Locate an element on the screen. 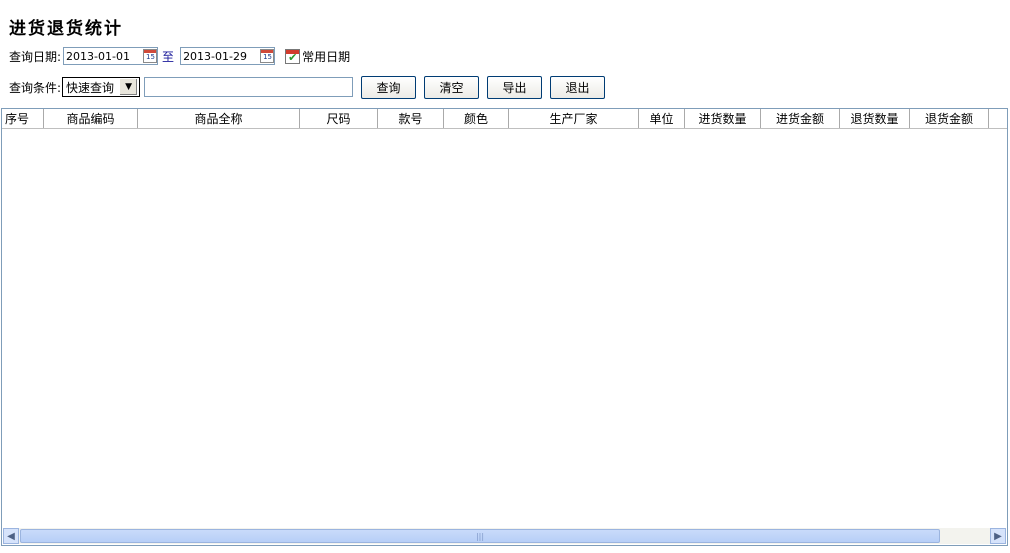 The height and width of the screenshot is (553, 1010). start-date-field: 2013-01-01 15 is located at coordinates (111, 56).